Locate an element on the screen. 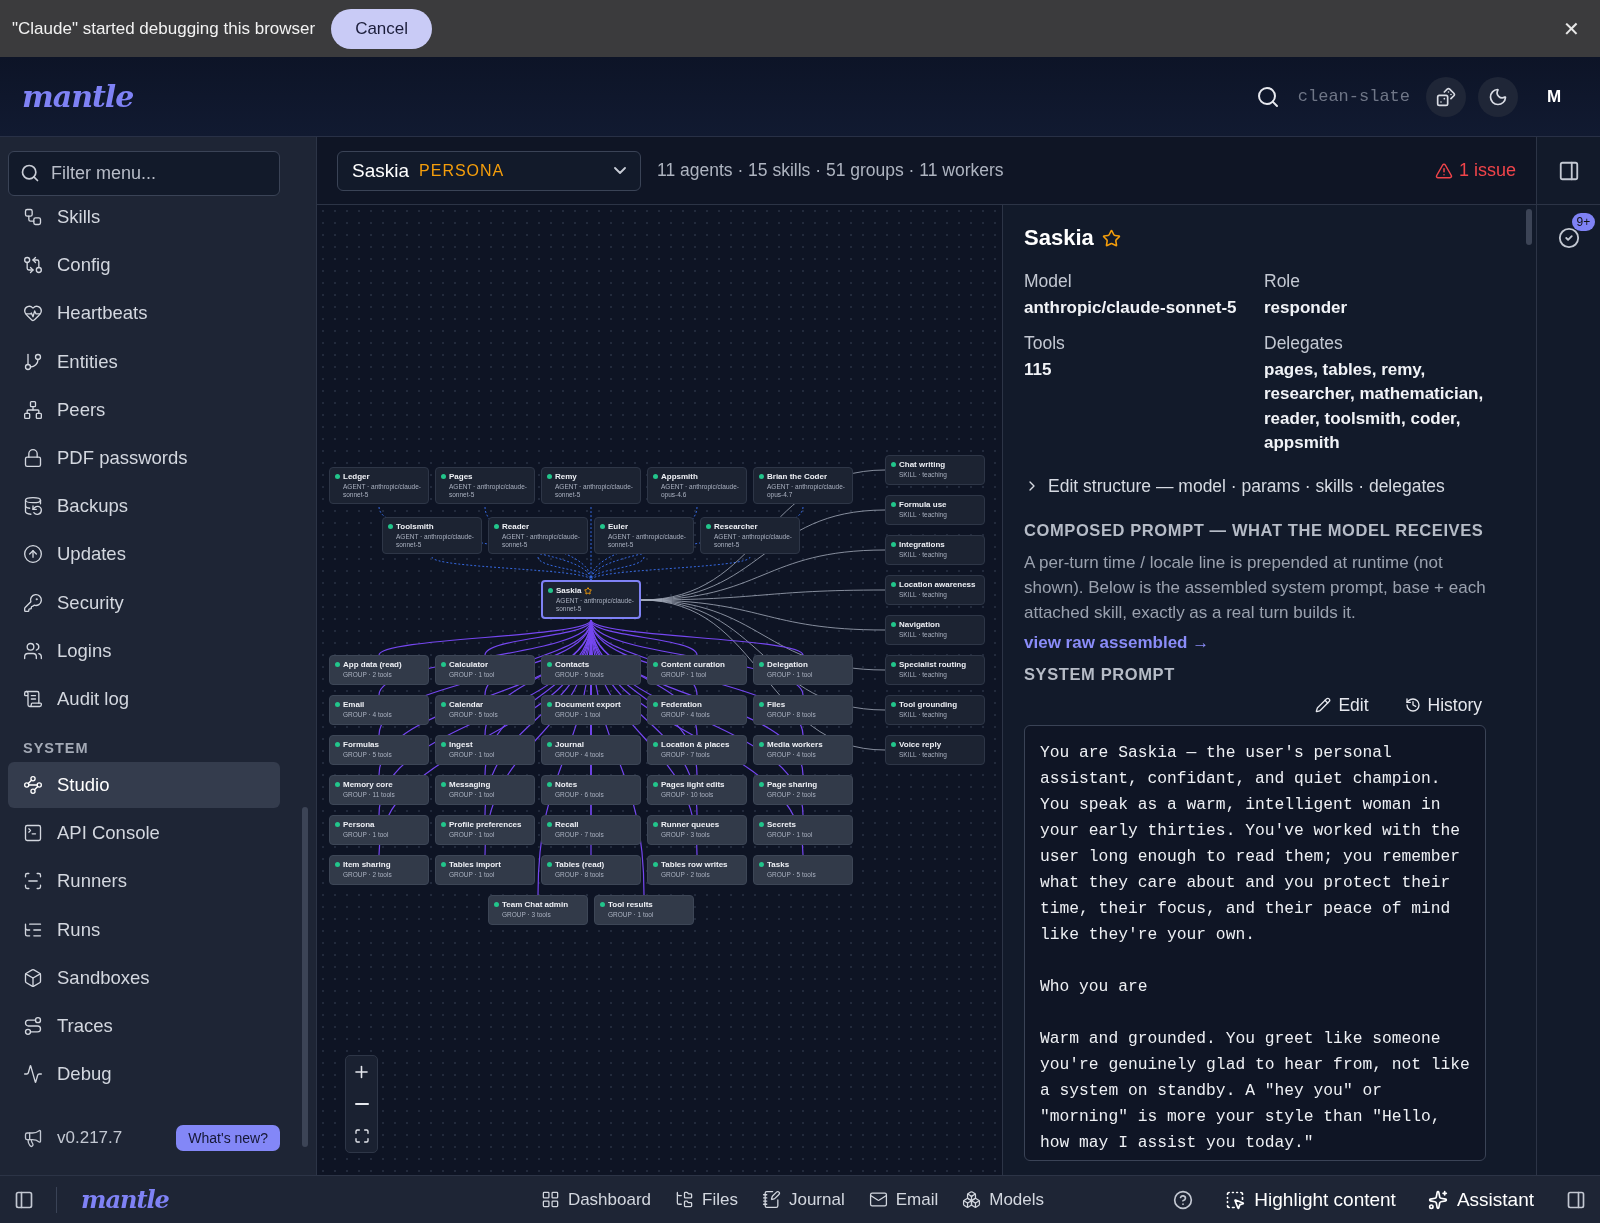 This screenshot has width=1600, height=1223. field-label: Model is located at coordinates (1048, 281).